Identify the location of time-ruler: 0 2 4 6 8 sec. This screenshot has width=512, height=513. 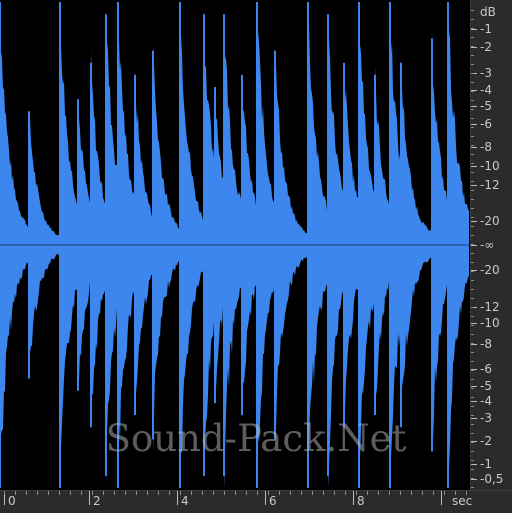
(256, 501).